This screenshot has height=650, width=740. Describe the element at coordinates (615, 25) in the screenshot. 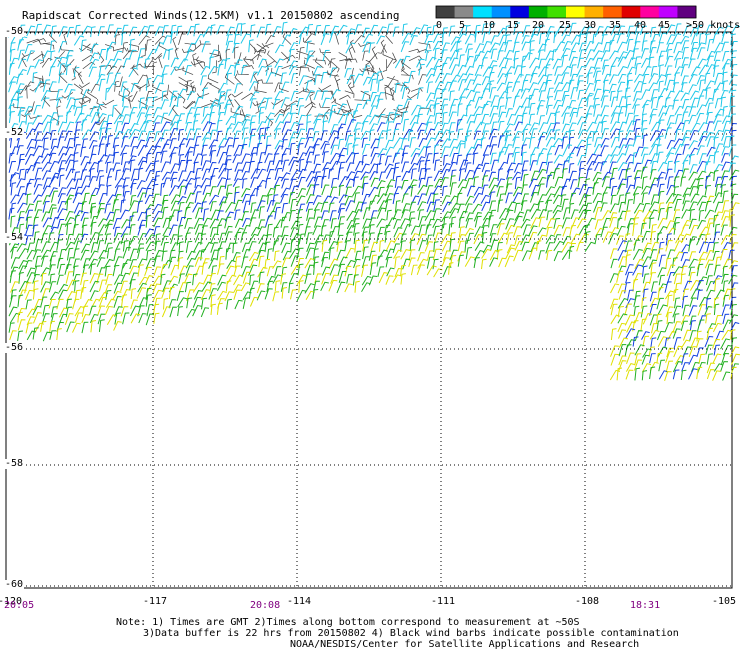

I see `legend-label: 35` at that location.